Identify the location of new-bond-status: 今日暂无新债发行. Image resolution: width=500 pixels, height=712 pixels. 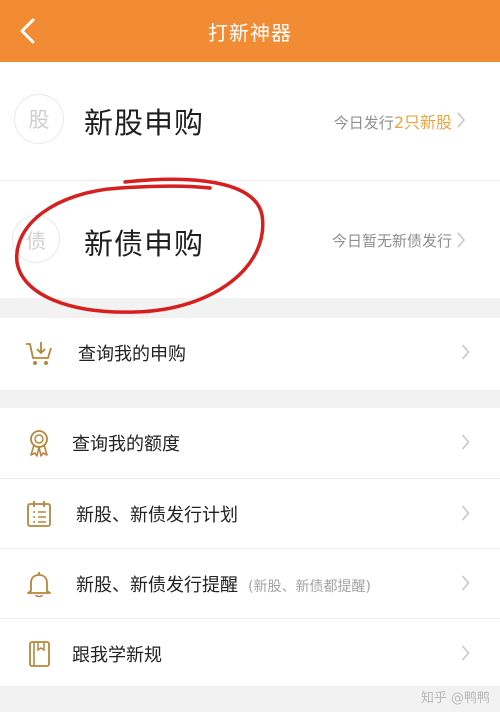
(391, 241).